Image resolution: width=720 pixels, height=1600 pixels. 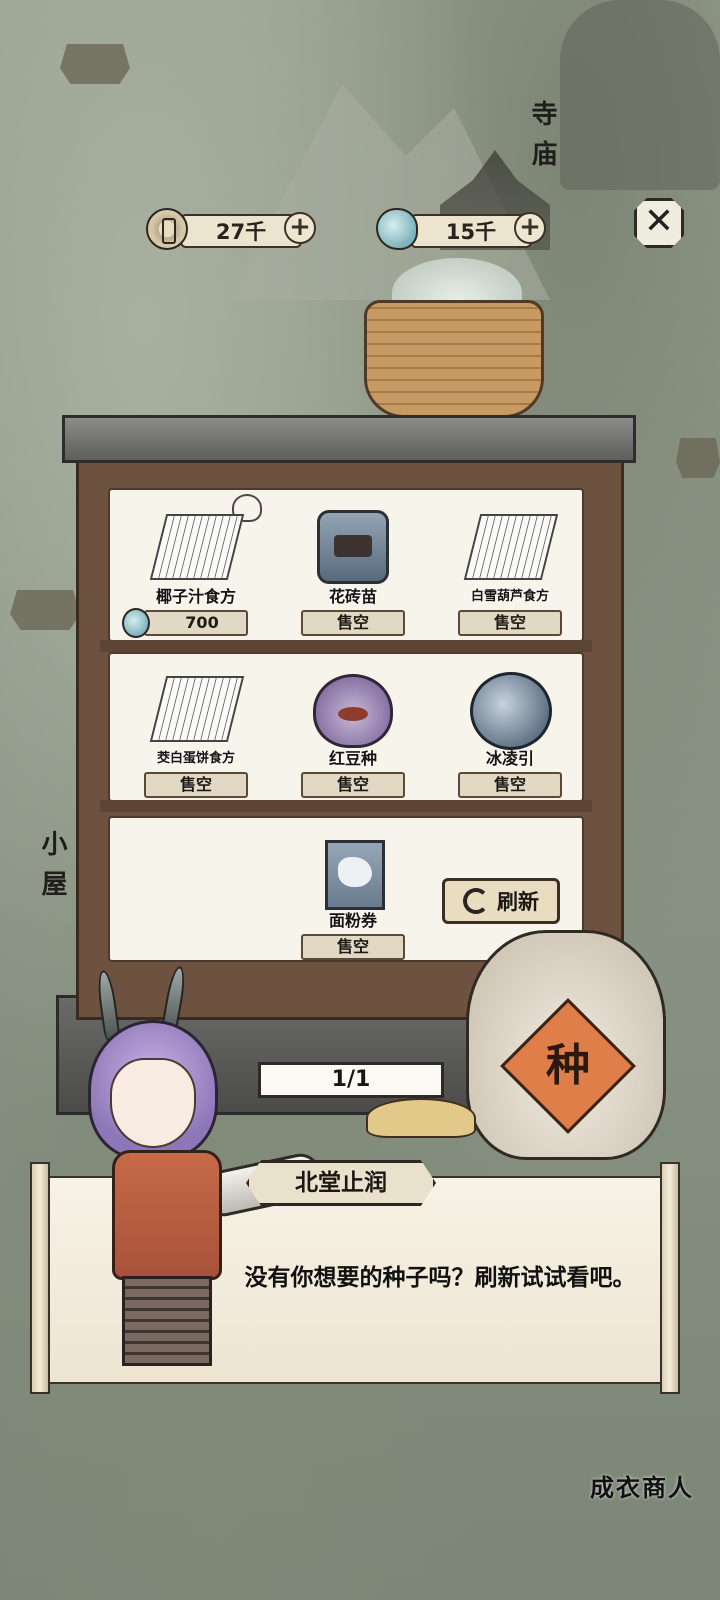 What do you see at coordinates (153, 1103) in the screenshot?
I see `face` at bounding box center [153, 1103].